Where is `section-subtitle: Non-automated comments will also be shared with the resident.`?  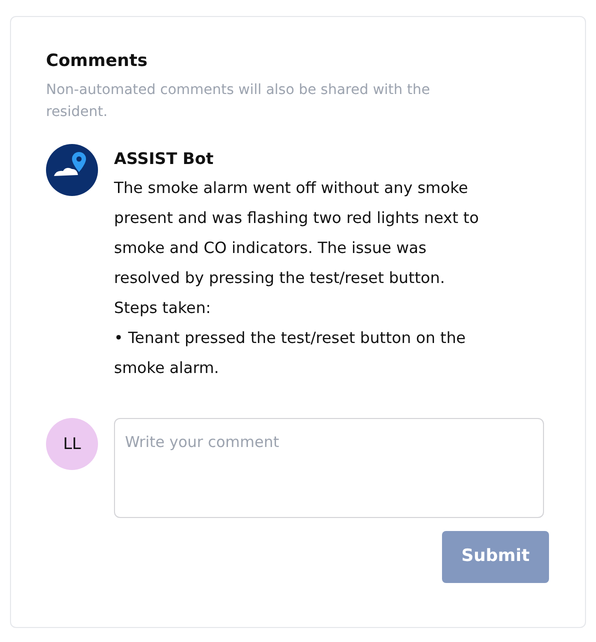 section-subtitle: Non-automated comments will also be shared with the resident. is located at coordinates (238, 101).